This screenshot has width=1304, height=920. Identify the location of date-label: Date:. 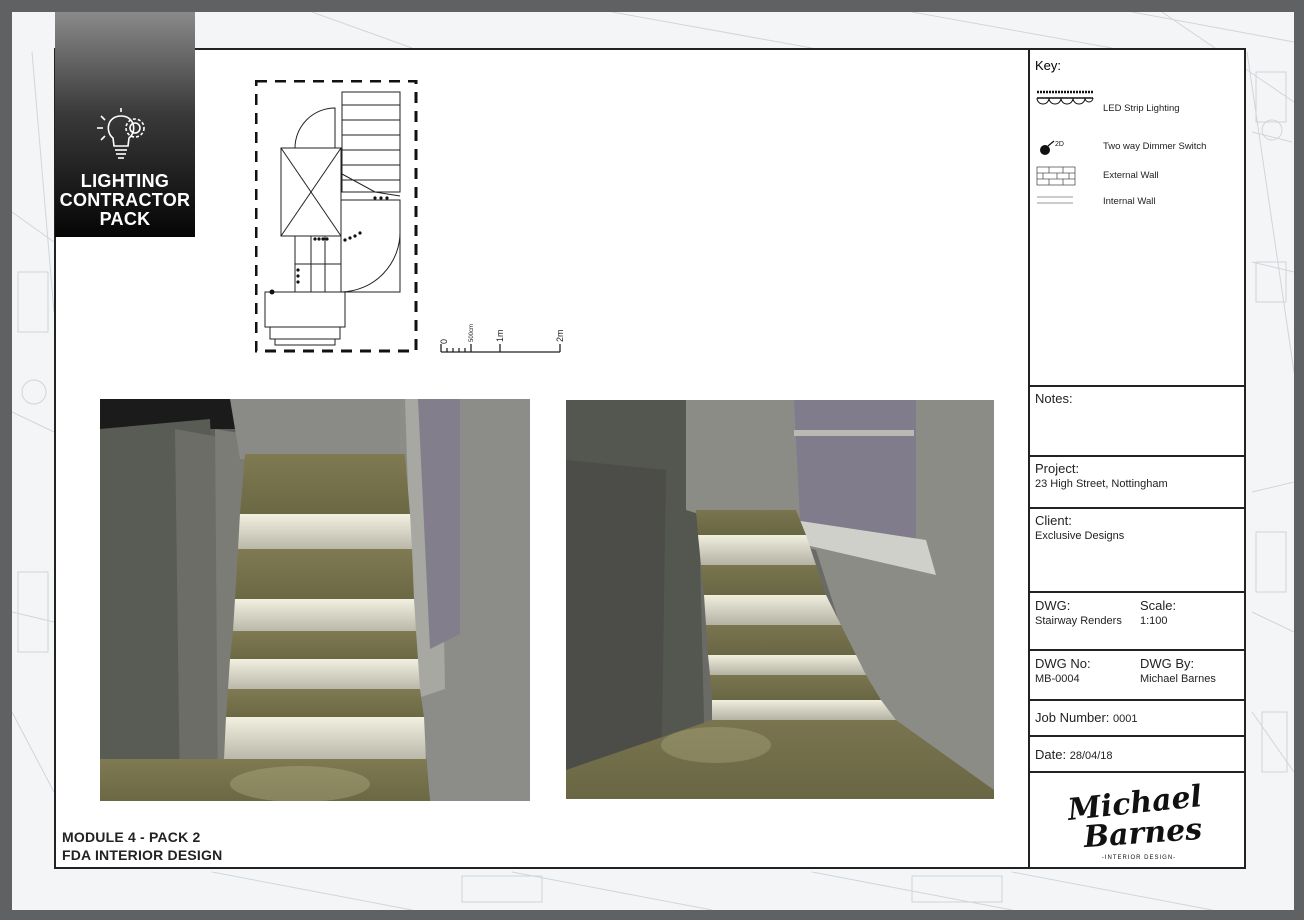
(1051, 754).